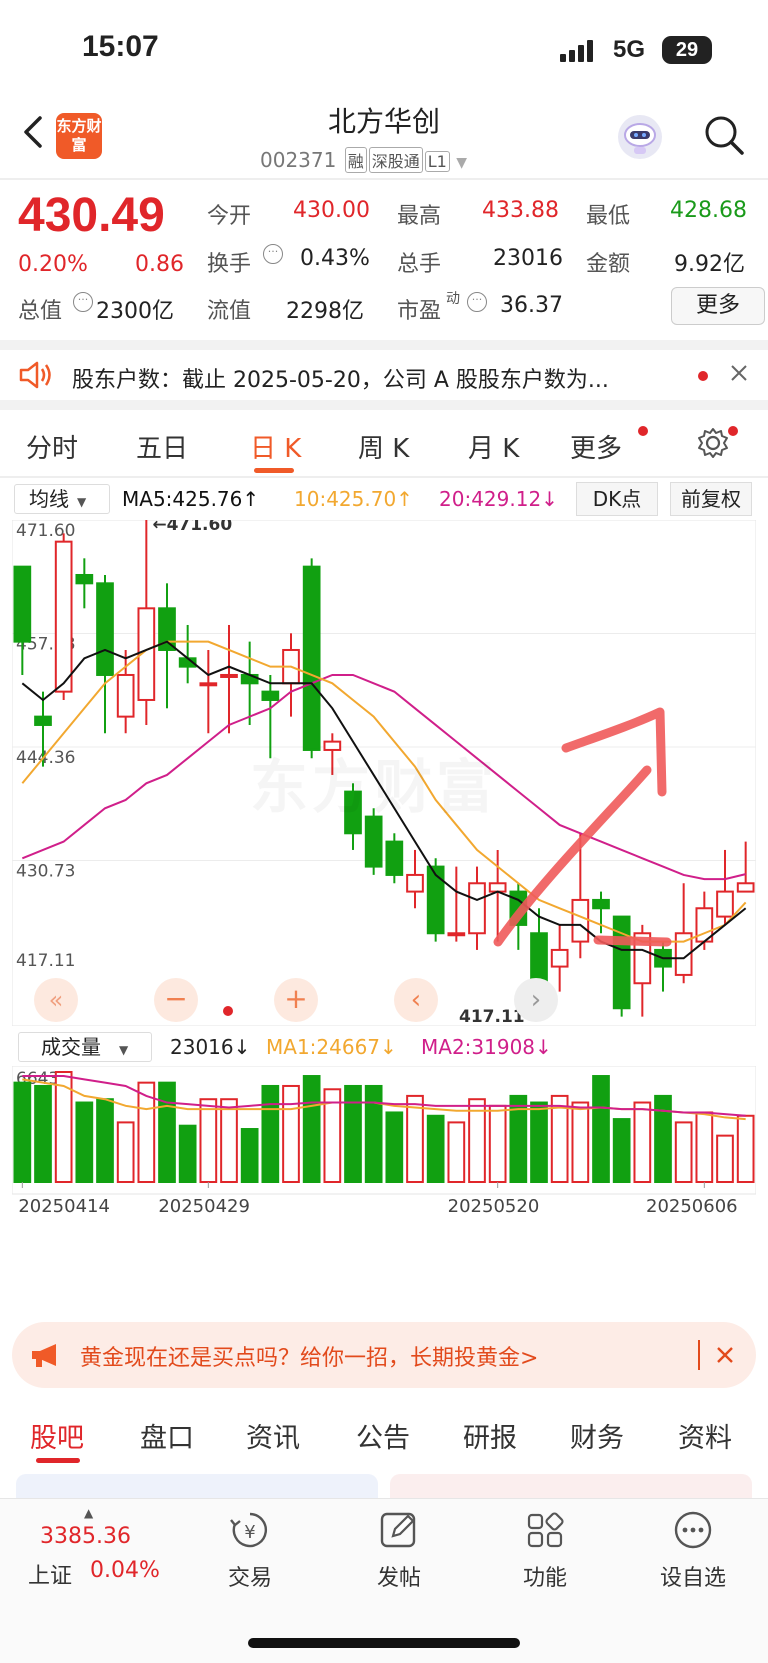  What do you see at coordinates (383, 446) in the screenshot?
I see `tab-weekly-k: 周 K` at bounding box center [383, 446].